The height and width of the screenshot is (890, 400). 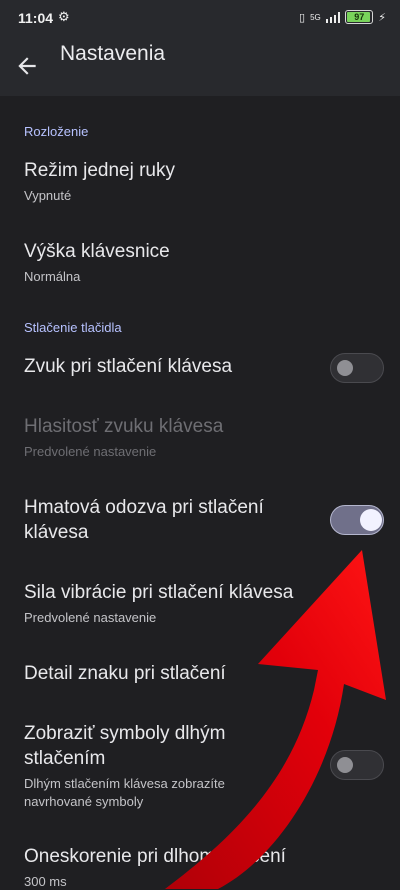 I want to click on setting-title: Hlasitosť zvuku klávesa, so click(x=124, y=426).